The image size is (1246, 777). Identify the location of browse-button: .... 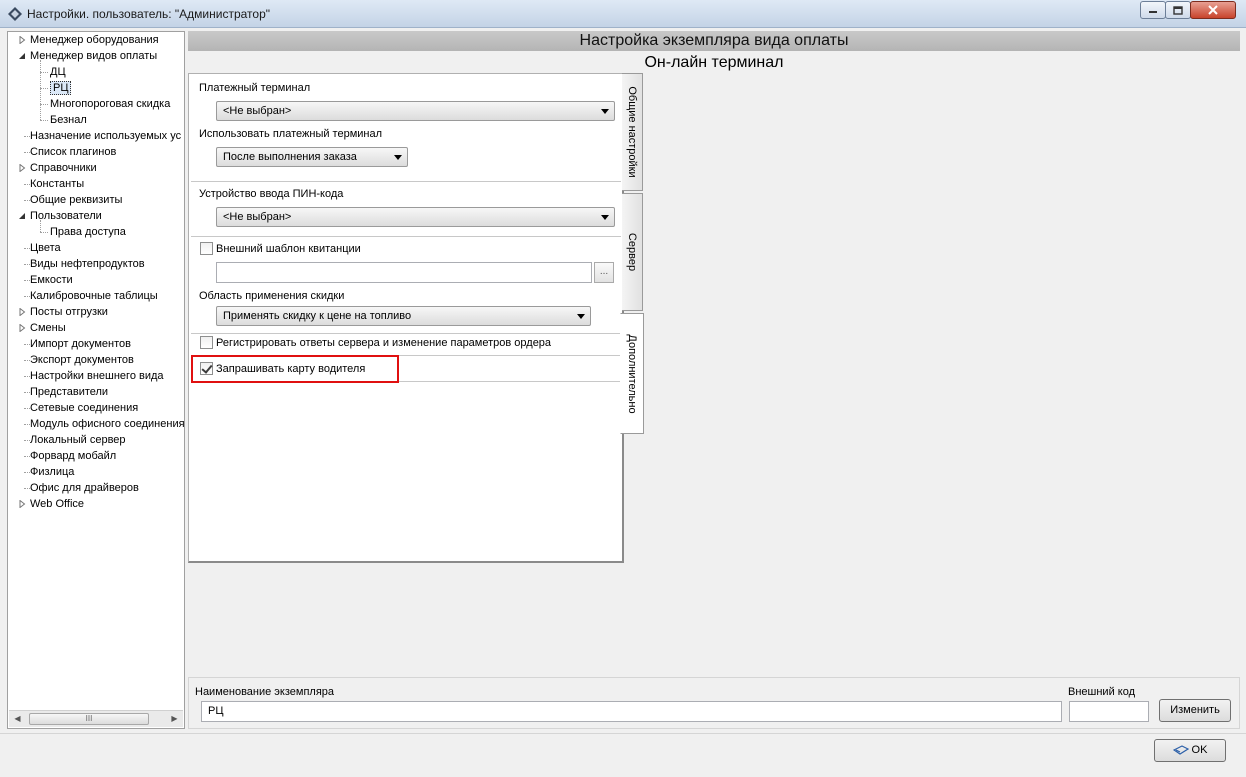
(604, 272).